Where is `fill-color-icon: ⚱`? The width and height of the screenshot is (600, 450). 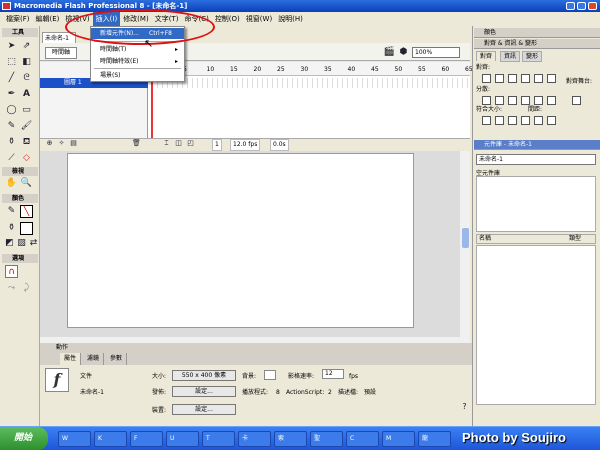
fill-color-icon: ⚱ is located at coordinates (11, 228).